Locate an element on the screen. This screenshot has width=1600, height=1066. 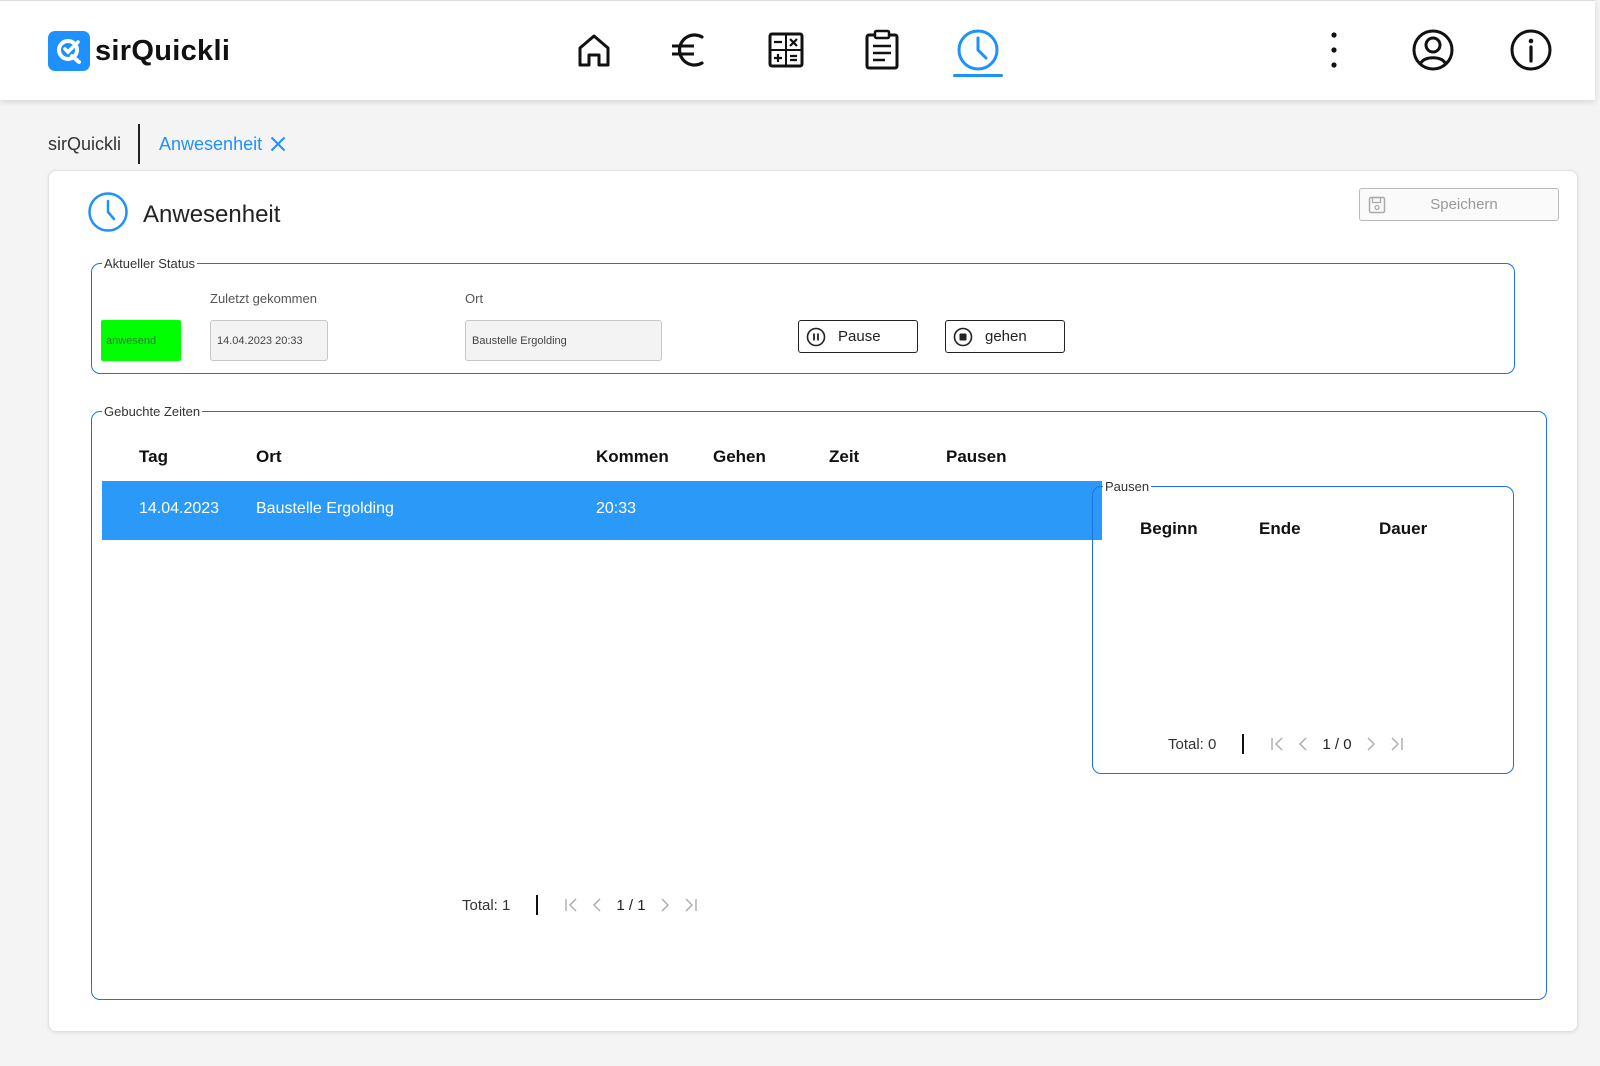
column-header-zeit: Zeit is located at coordinates (844, 457).